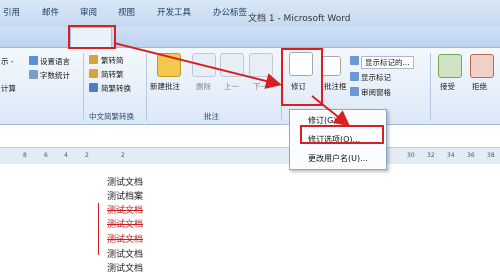  I want to click on annotation-arrows, so click(232, 84).